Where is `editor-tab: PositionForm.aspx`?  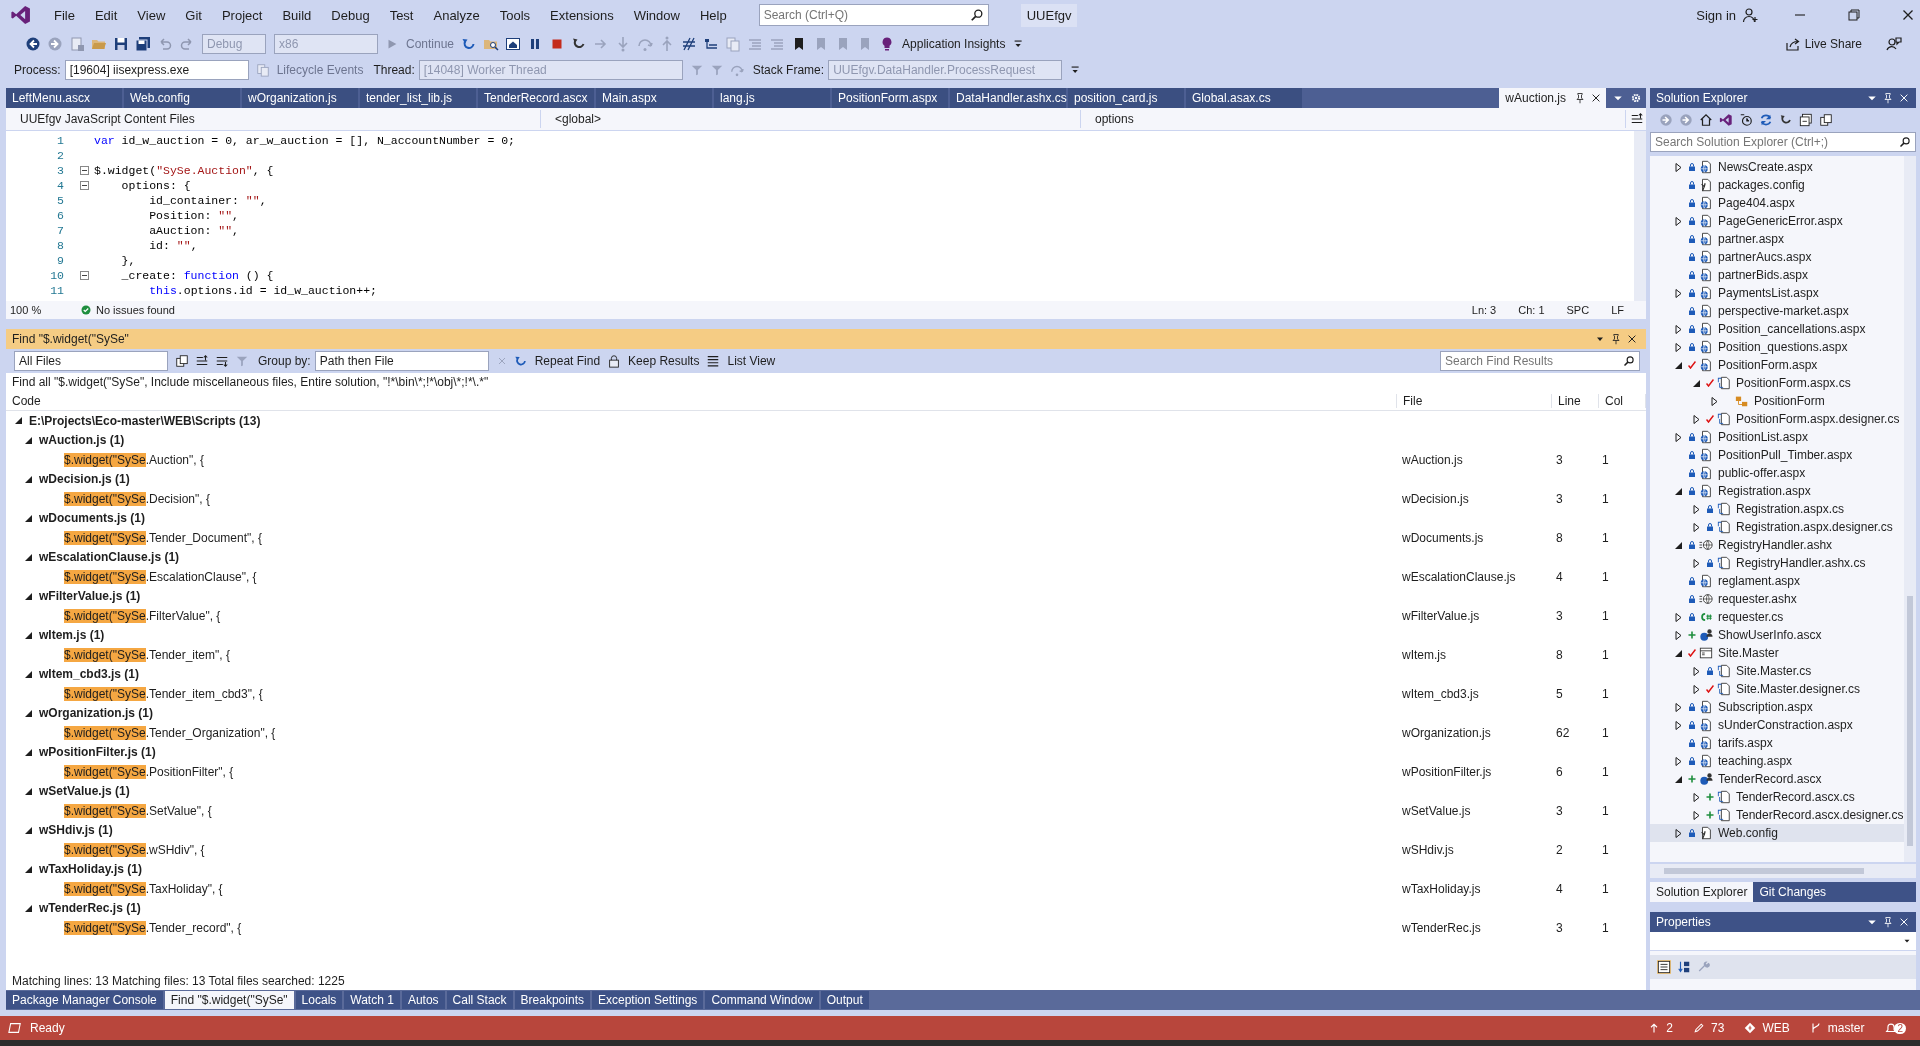
editor-tab: PositionForm.aspx is located at coordinates (890, 98).